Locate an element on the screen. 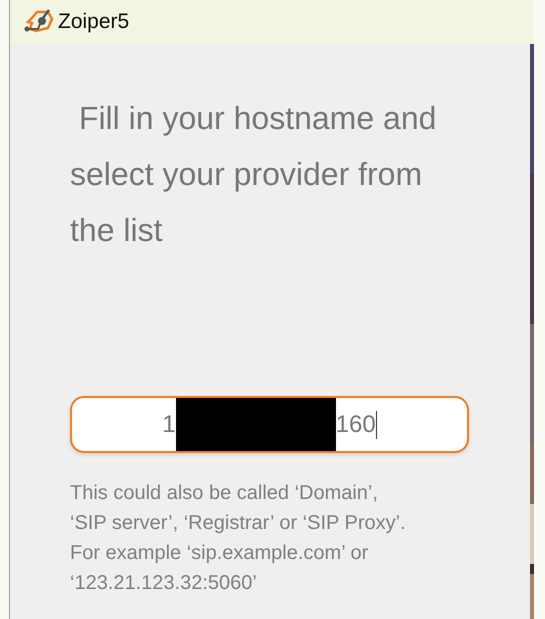 The height and width of the screenshot is (619, 545). window-title: Zoiper5 is located at coordinates (94, 22).